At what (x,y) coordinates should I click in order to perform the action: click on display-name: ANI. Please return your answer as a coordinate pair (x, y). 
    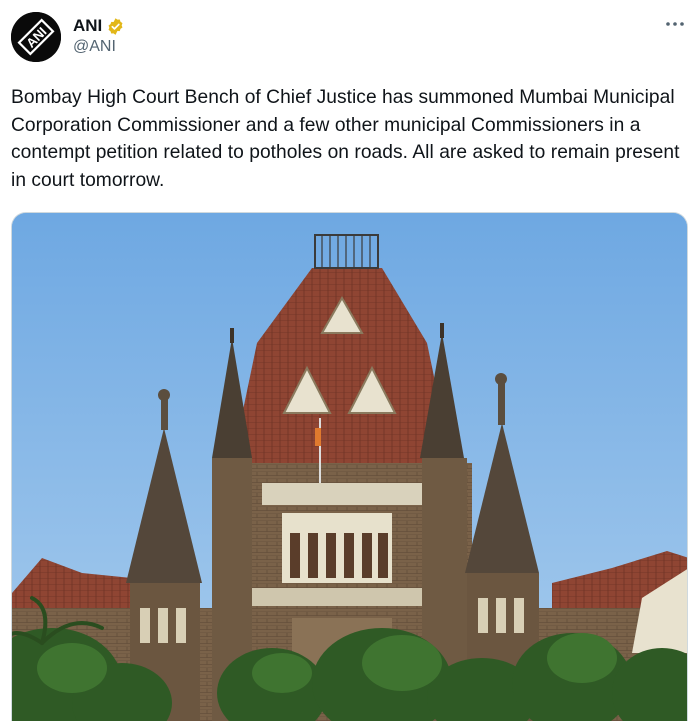
    Looking at the image, I should click on (87, 26).